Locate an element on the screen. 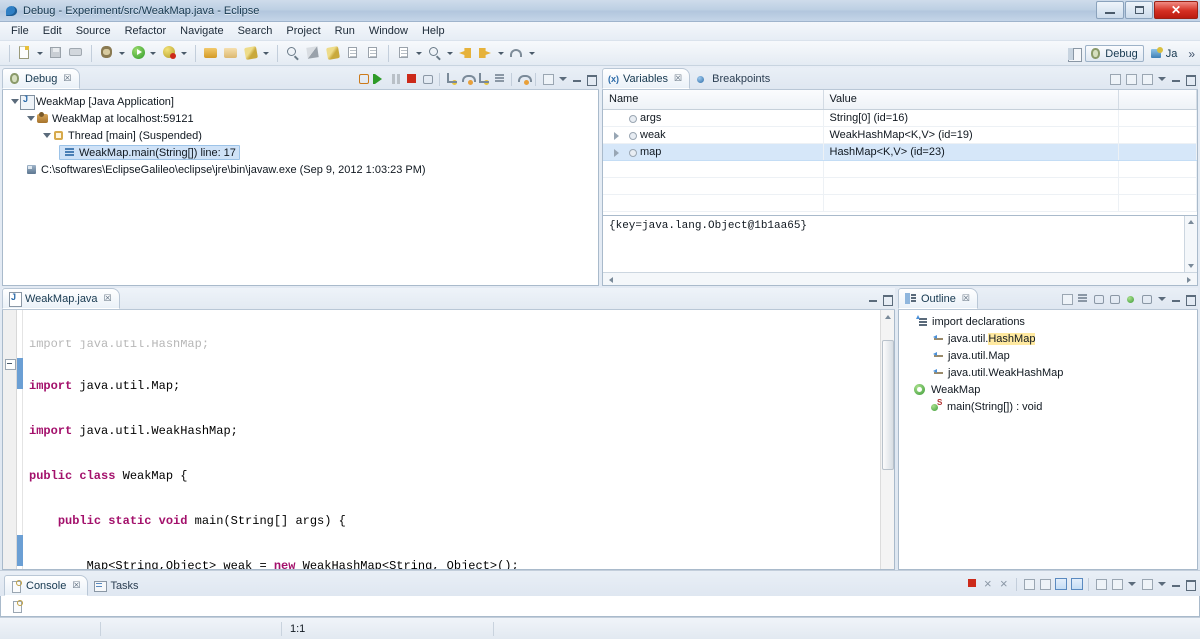 The height and width of the screenshot is (639, 1200). outline-item-import-weakhashmap: java.util.WeakHashMap is located at coordinates (1050, 372).